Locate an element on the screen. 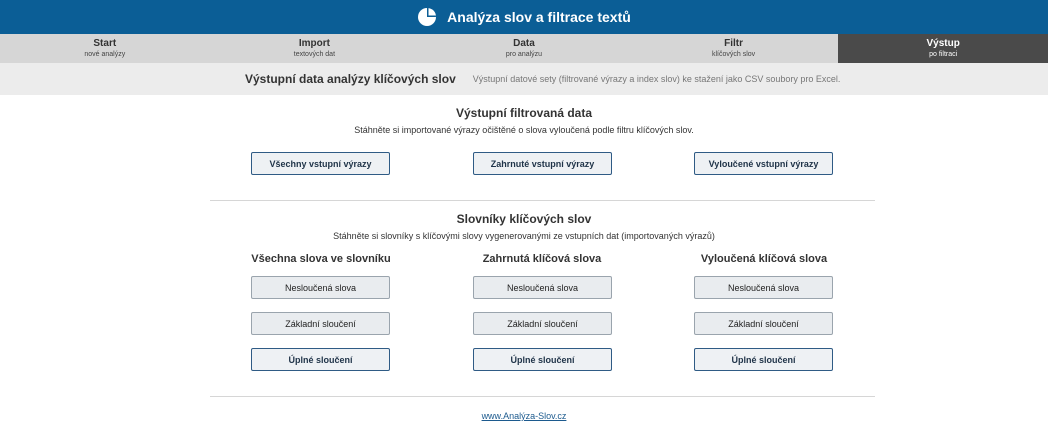 The width and height of the screenshot is (1048, 434). step-title: Start is located at coordinates (105, 43).